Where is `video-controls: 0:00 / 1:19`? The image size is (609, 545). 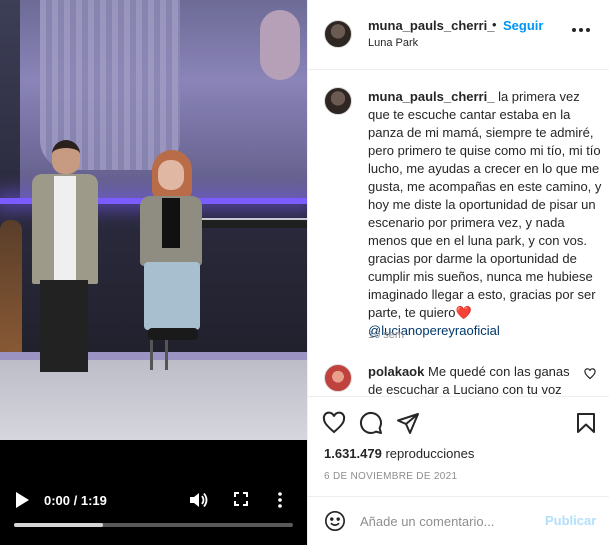
video-controls: 0:00 / 1:19 is located at coordinates (153, 504).